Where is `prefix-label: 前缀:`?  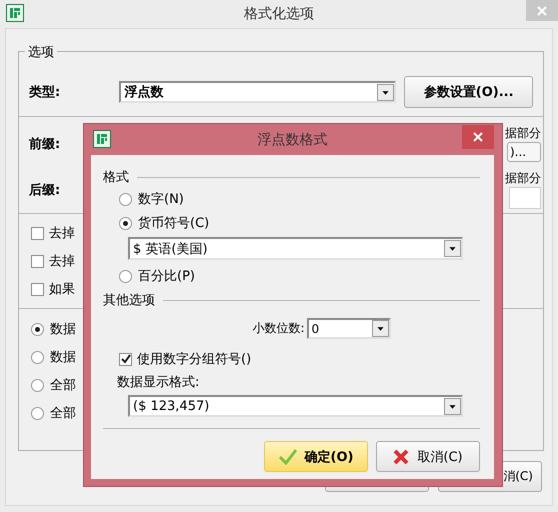
prefix-label: 前缀: is located at coordinates (44, 144).